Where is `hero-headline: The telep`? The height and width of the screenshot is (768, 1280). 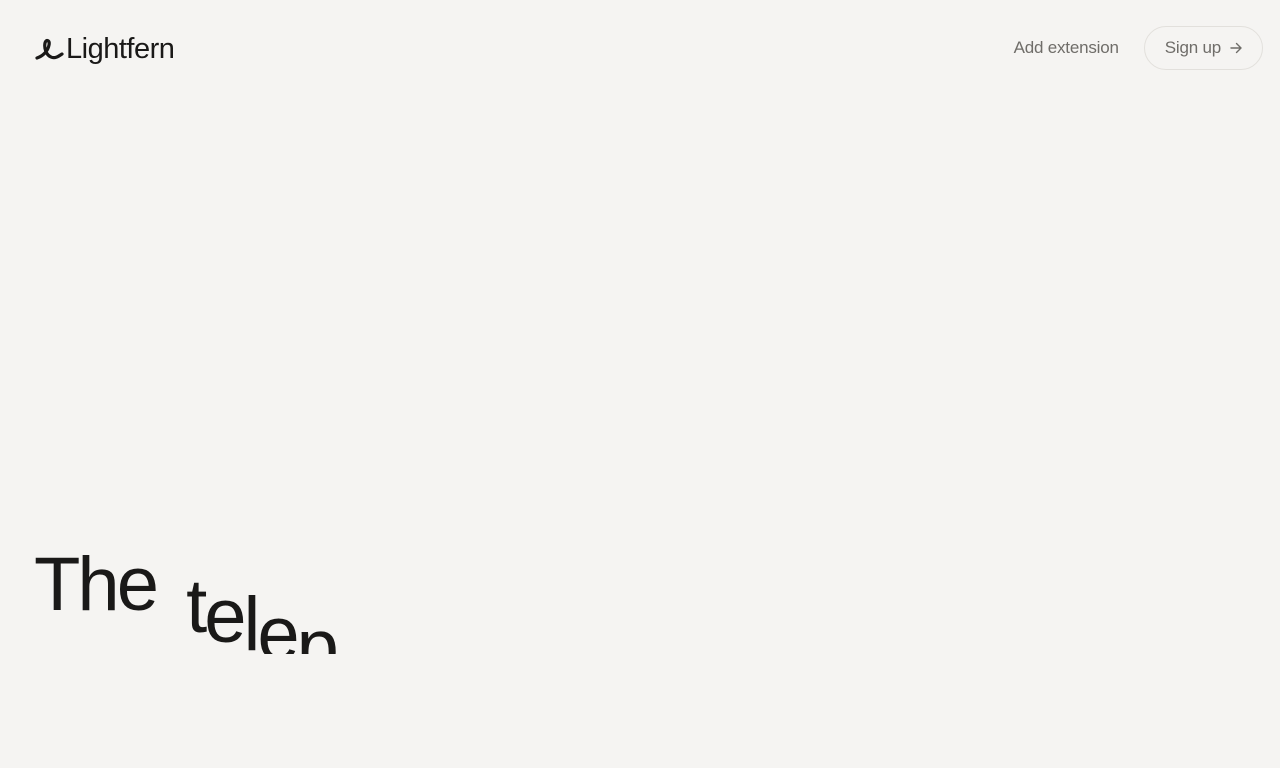
hero-headline: The telep is located at coordinates (186, 597).